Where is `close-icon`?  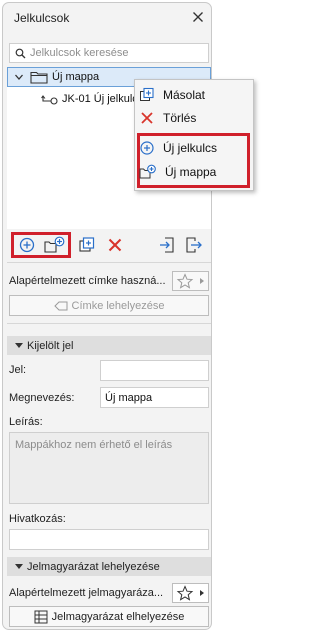 close-icon is located at coordinates (198, 17).